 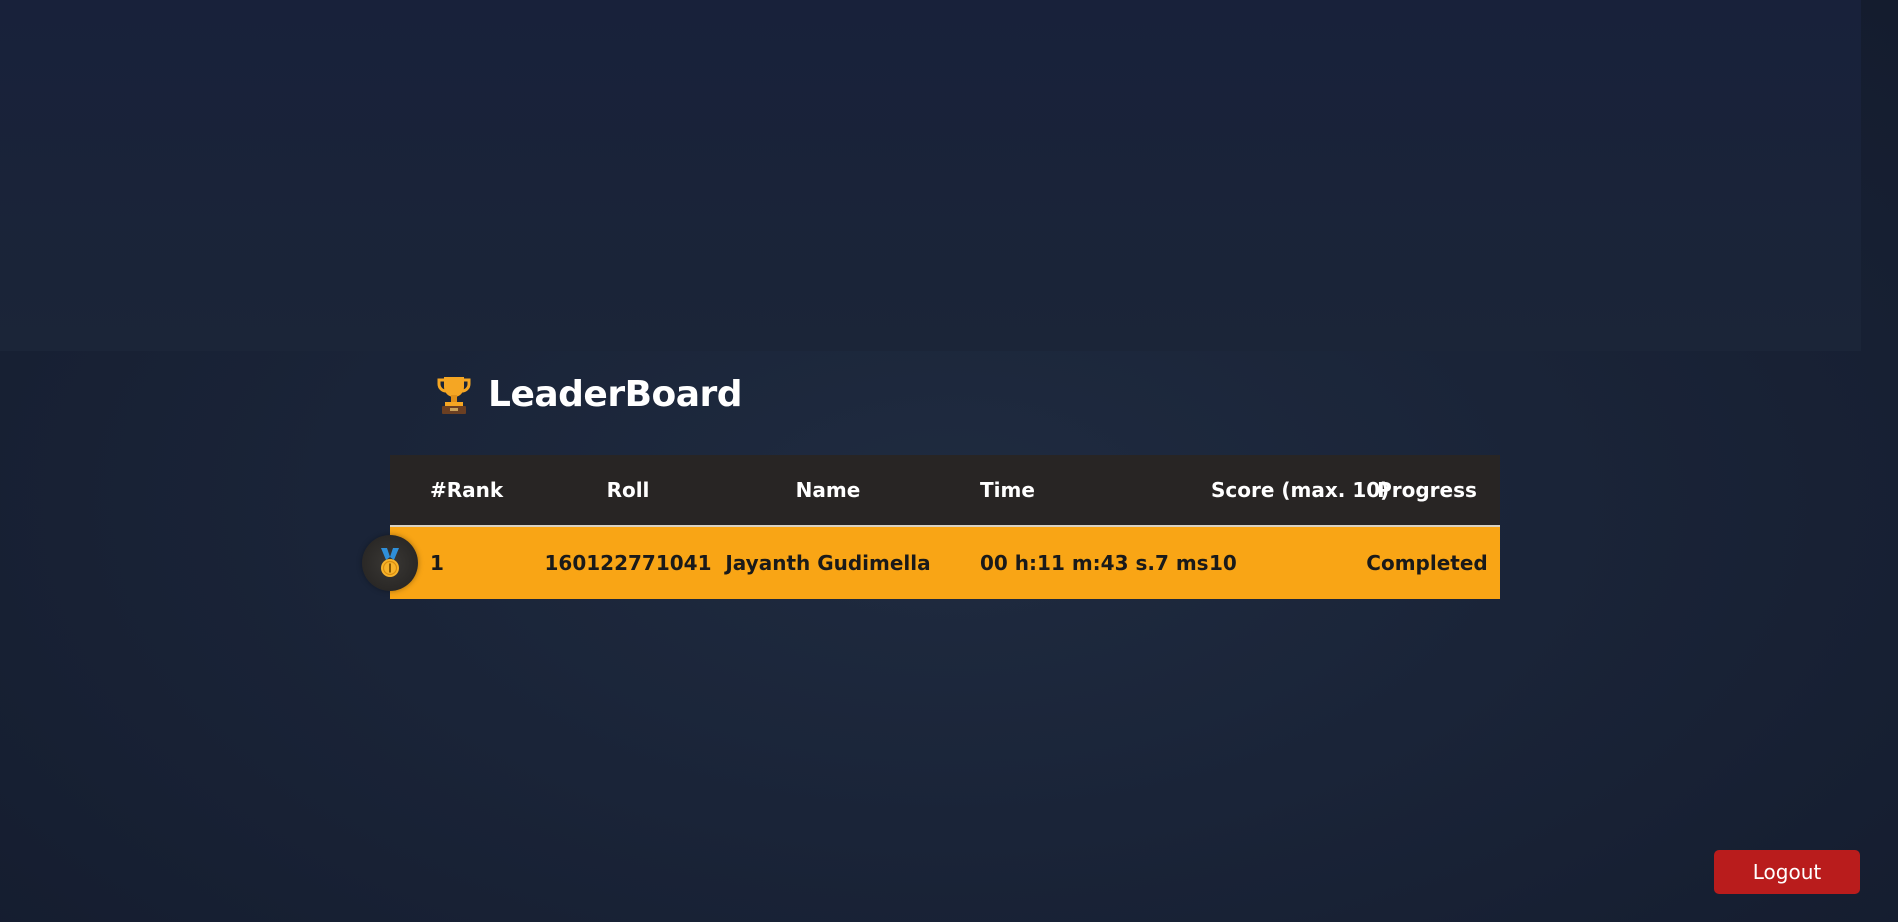 I want to click on roll-cell: 160122771041, so click(x=628, y=563).